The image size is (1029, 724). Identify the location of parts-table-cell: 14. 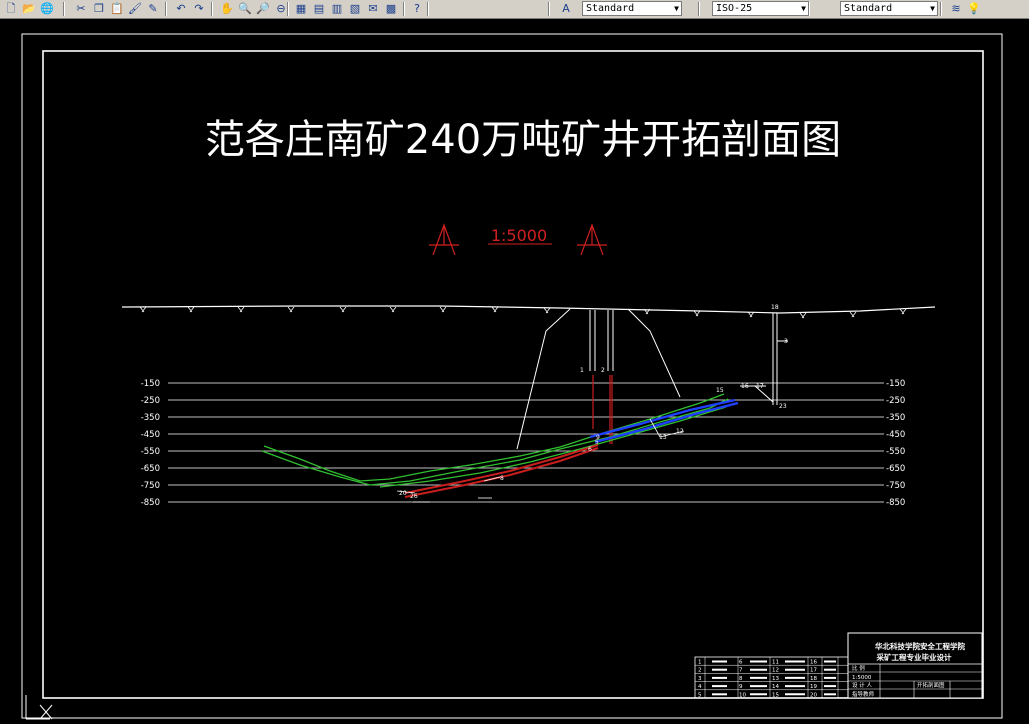
(775, 687).